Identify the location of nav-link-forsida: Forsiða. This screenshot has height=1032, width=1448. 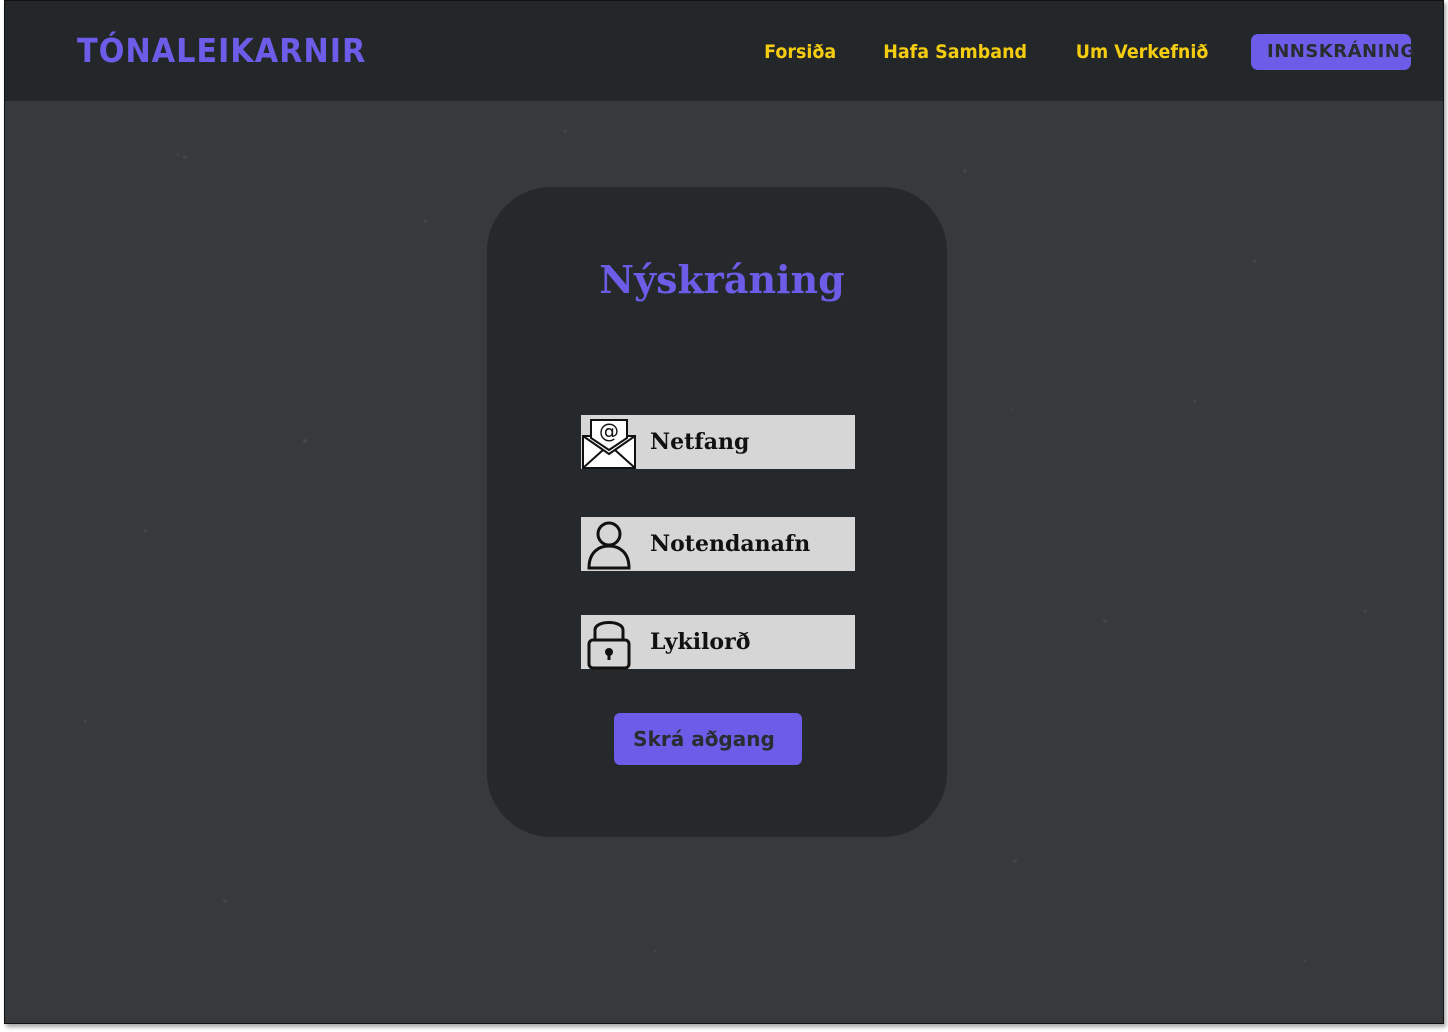
(800, 52).